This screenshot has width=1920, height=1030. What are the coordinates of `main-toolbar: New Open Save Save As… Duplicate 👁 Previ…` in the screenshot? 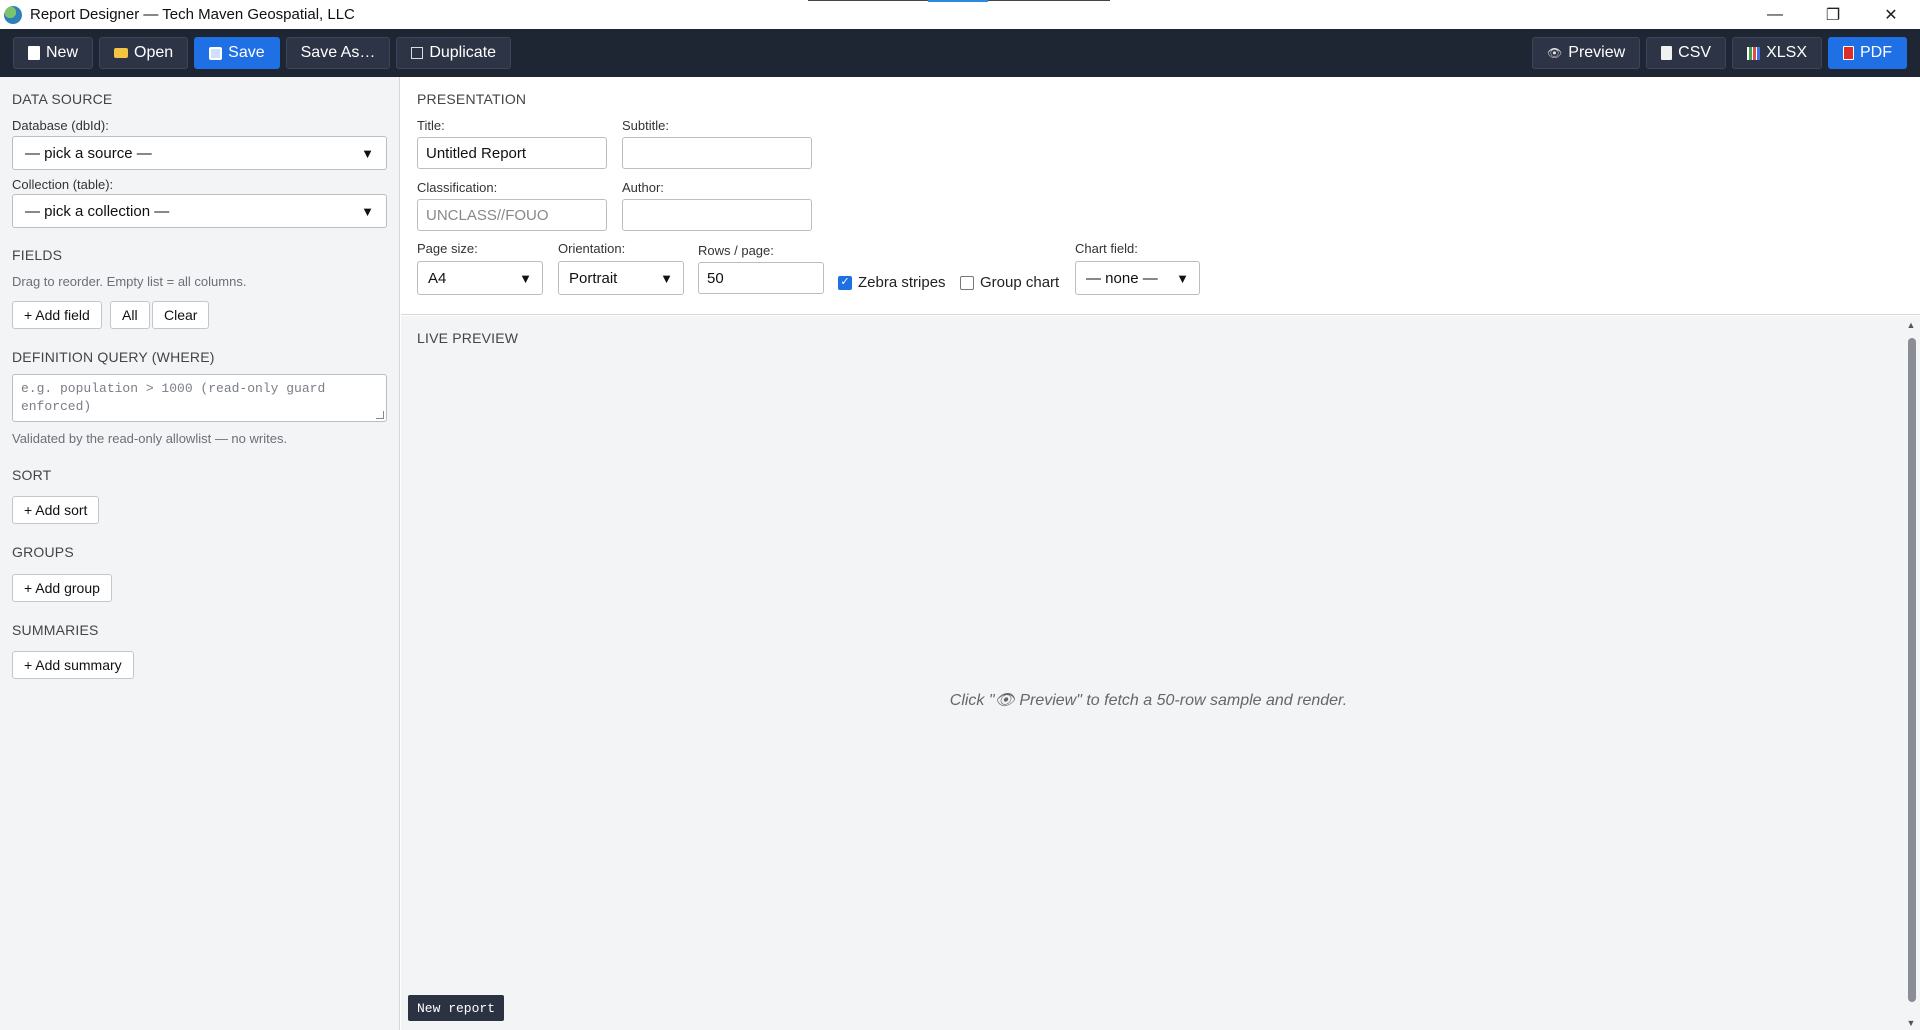 It's located at (960, 53).